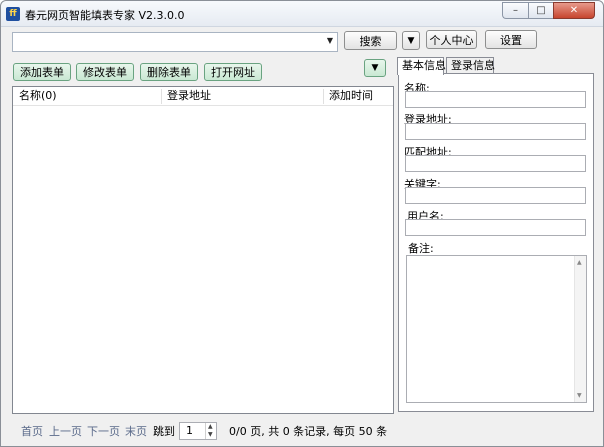 The height and width of the screenshot is (447, 604). What do you see at coordinates (189, 430) in the screenshot?
I see `page-number-value: 1` at bounding box center [189, 430].